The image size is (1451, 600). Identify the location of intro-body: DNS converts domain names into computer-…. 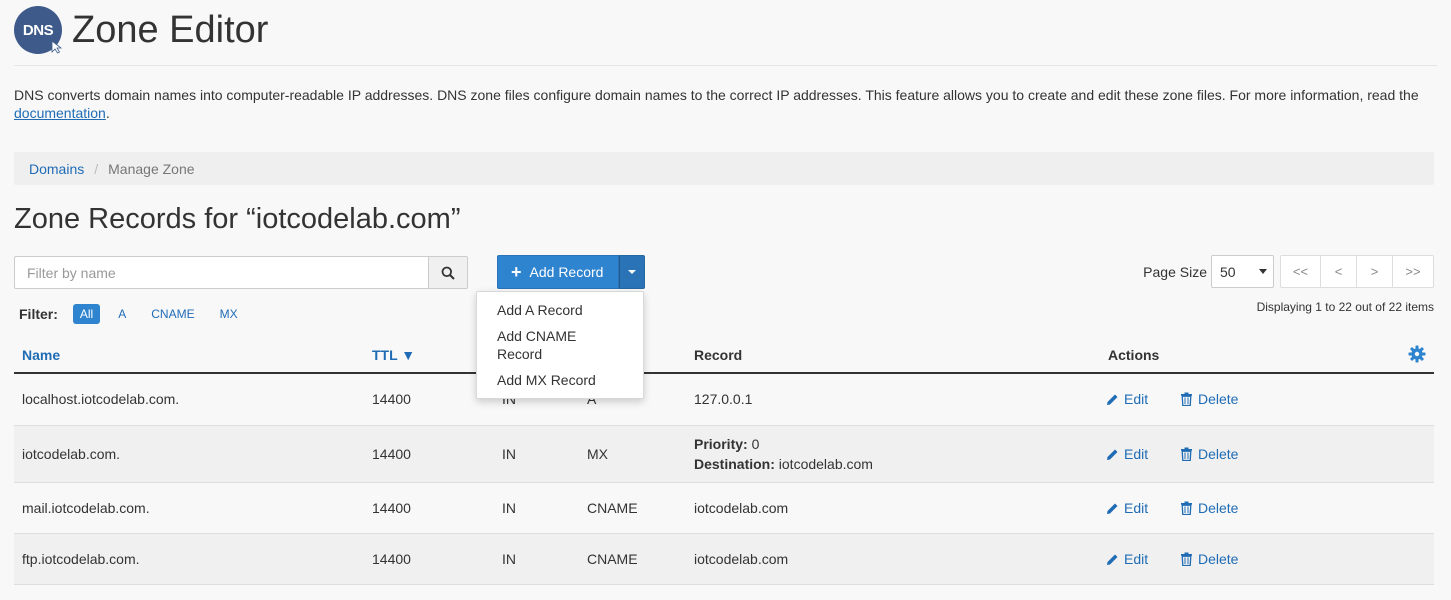
(716, 95).